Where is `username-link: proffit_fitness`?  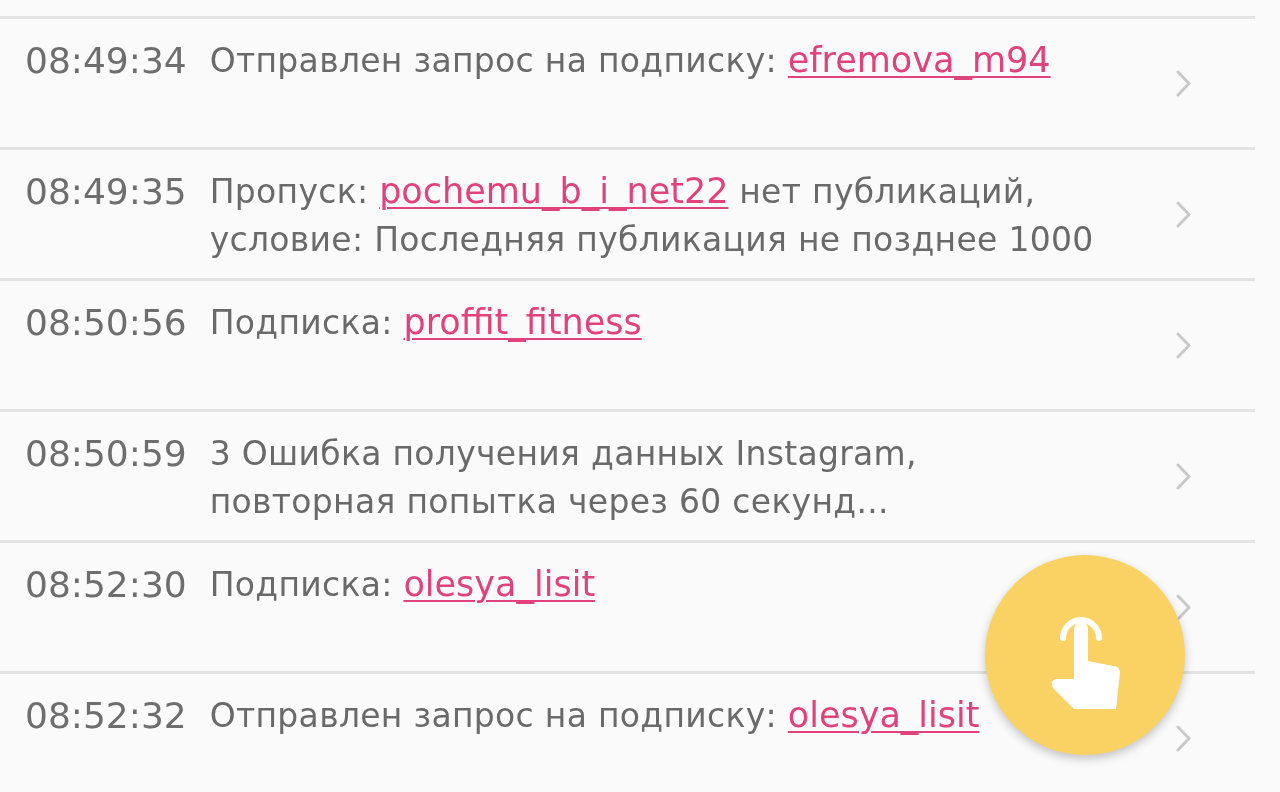 username-link: proffit_fitness is located at coordinates (522, 322).